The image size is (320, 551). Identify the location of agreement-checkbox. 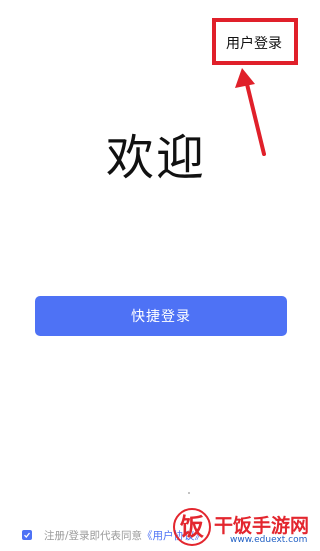
(27, 535).